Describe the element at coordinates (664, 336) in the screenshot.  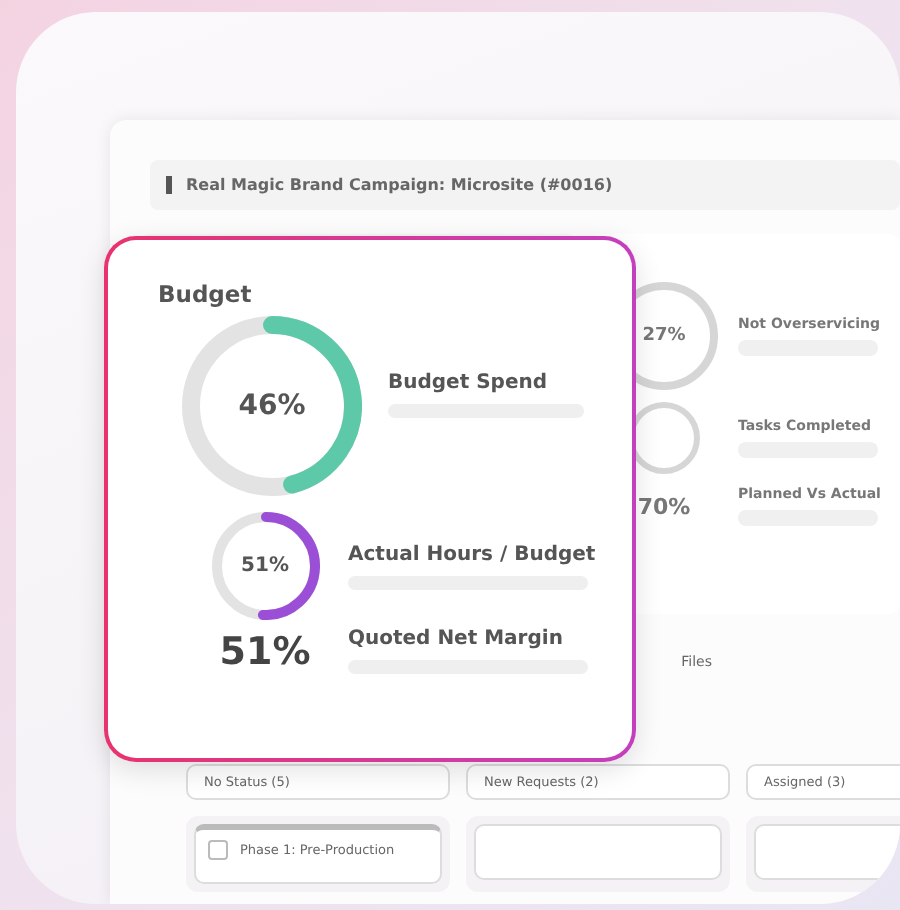
I see `percent-value: 27%` at that location.